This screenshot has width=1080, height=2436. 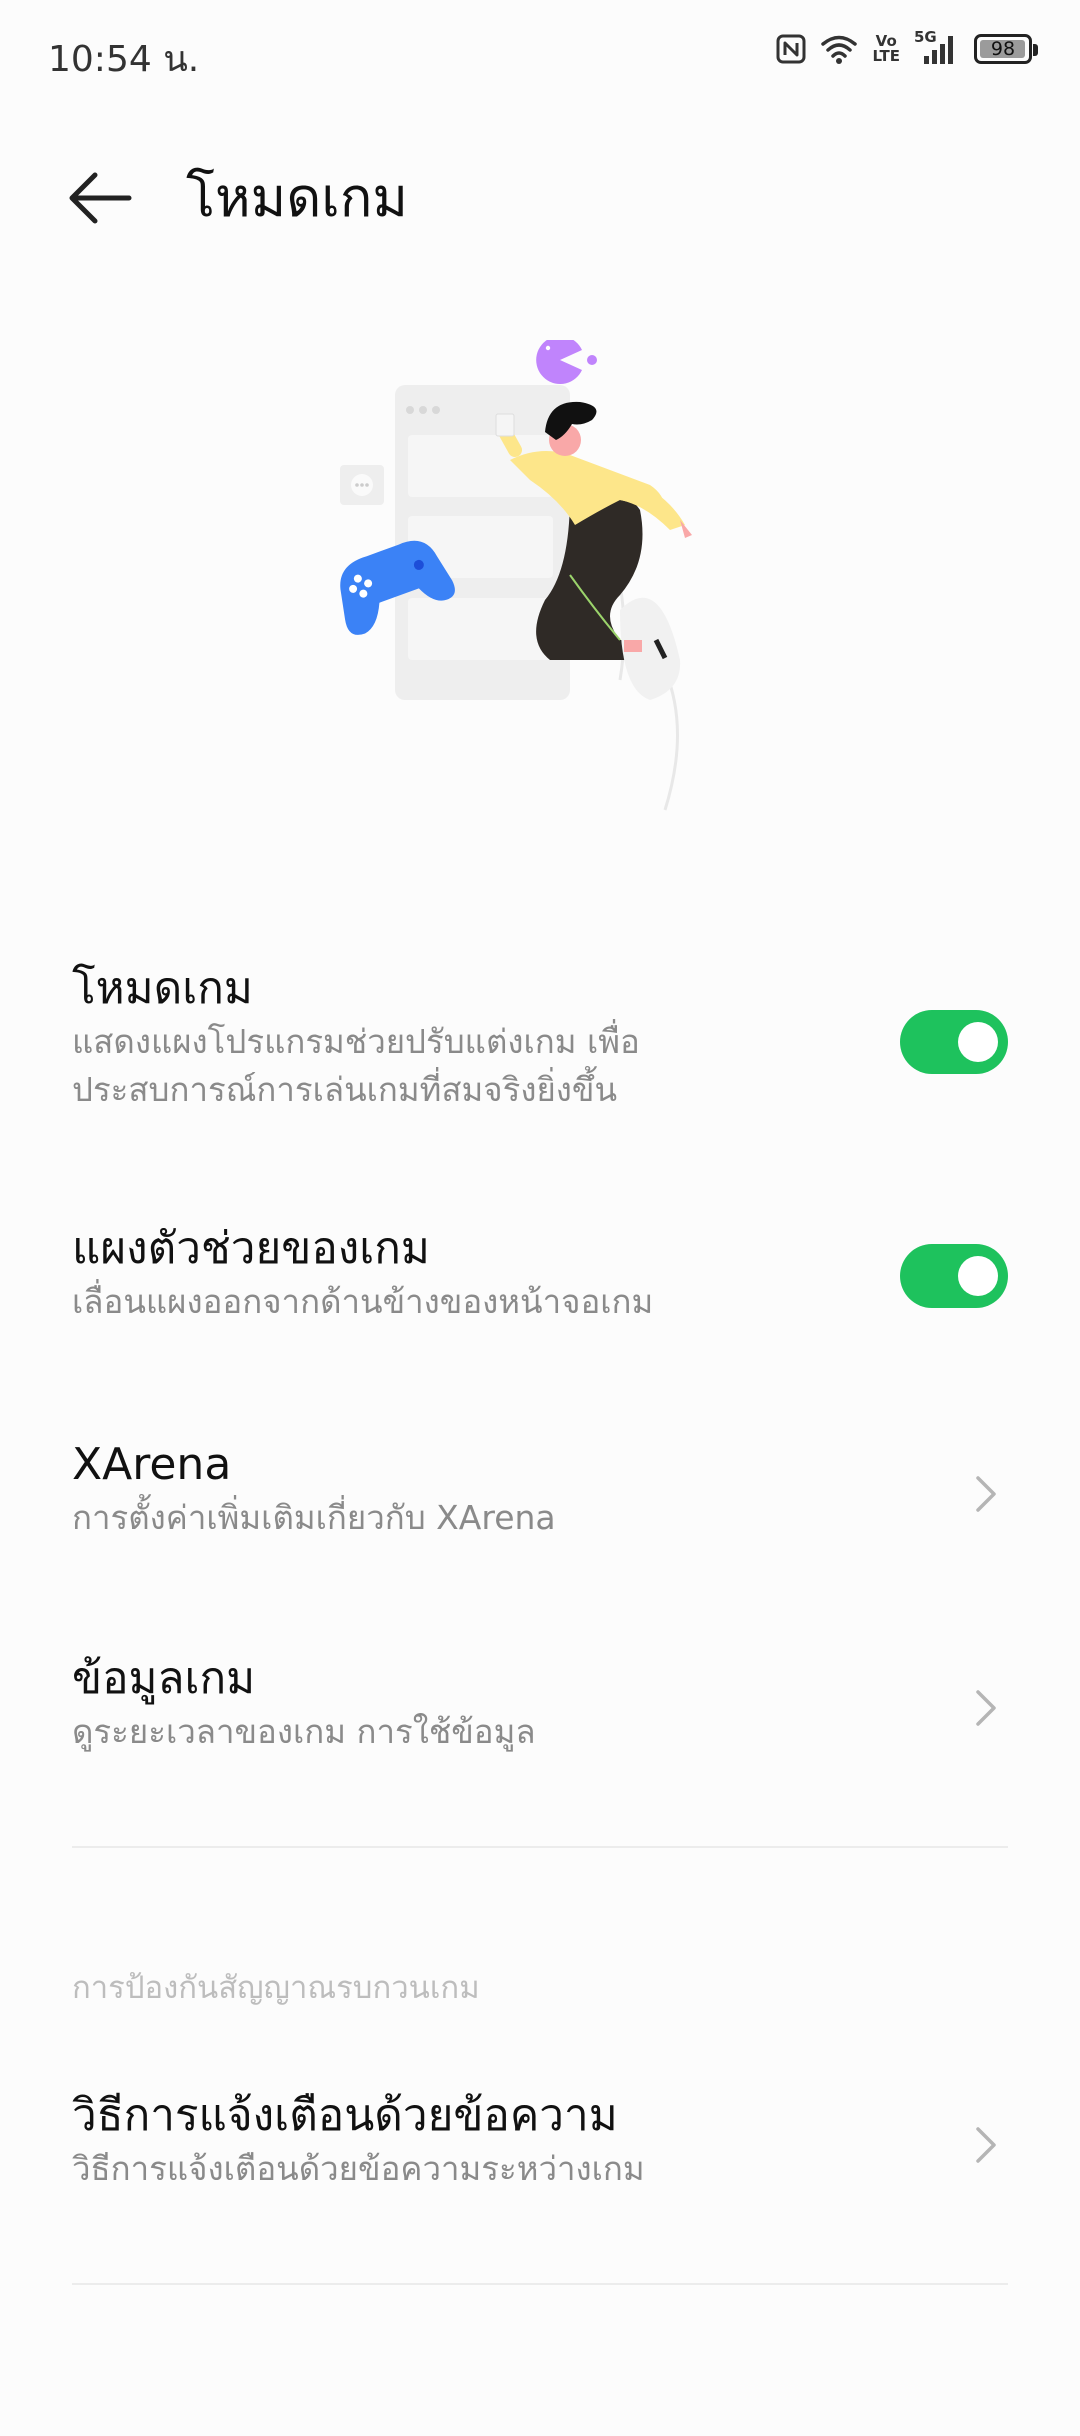 What do you see at coordinates (152, 1464) in the screenshot?
I see `setting-title: XArena` at bounding box center [152, 1464].